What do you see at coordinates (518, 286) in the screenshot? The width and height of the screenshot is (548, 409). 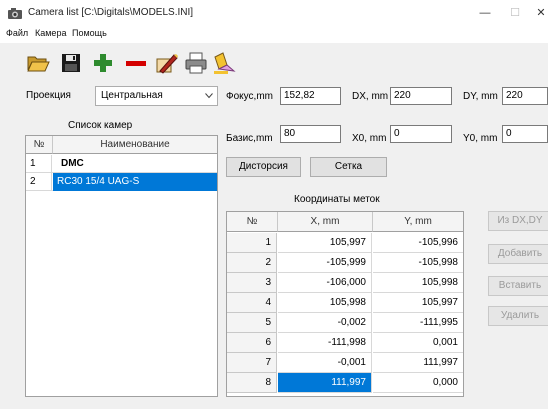 I see `insert-mark-button: Вставить` at bounding box center [518, 286].